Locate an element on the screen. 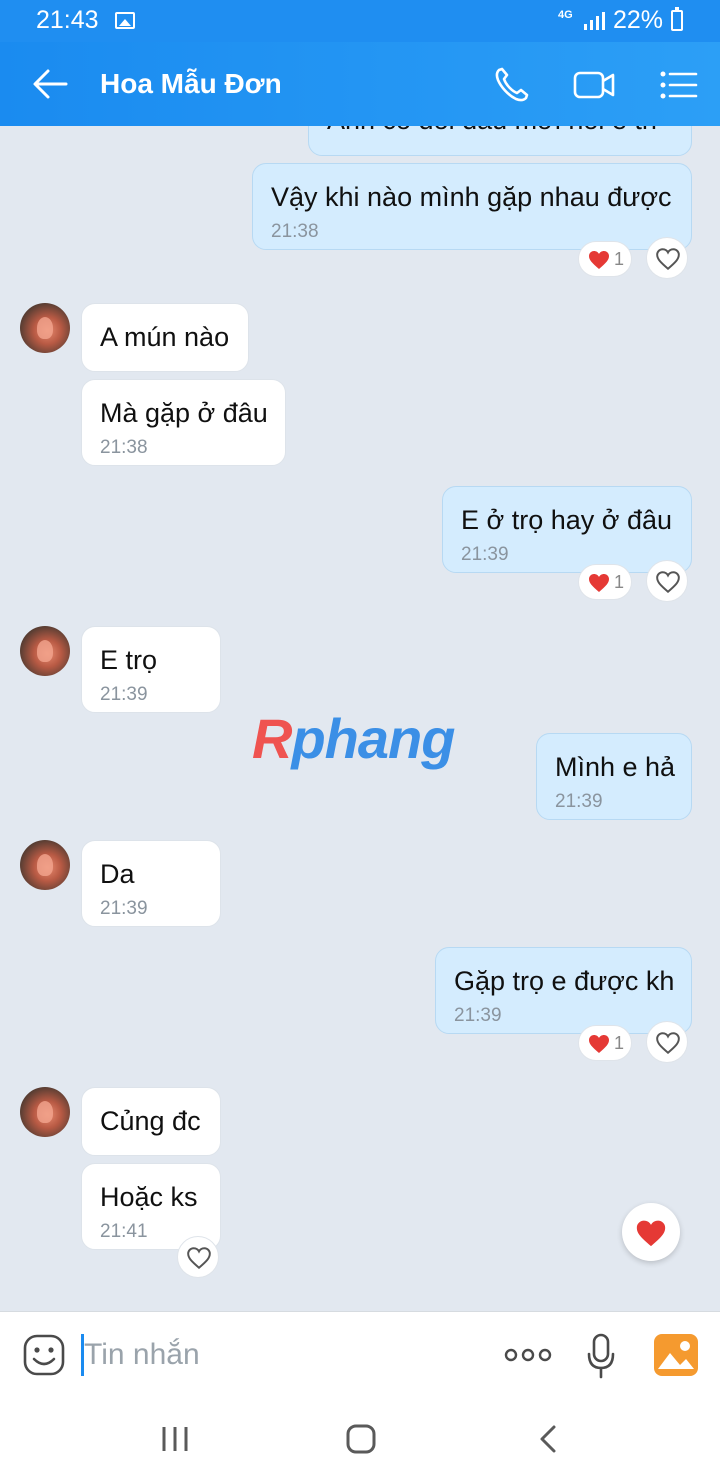 The height and width of the screenshot is (1480, 720). message-bubble-received: A mún nào is located at coordinates (165, 337).